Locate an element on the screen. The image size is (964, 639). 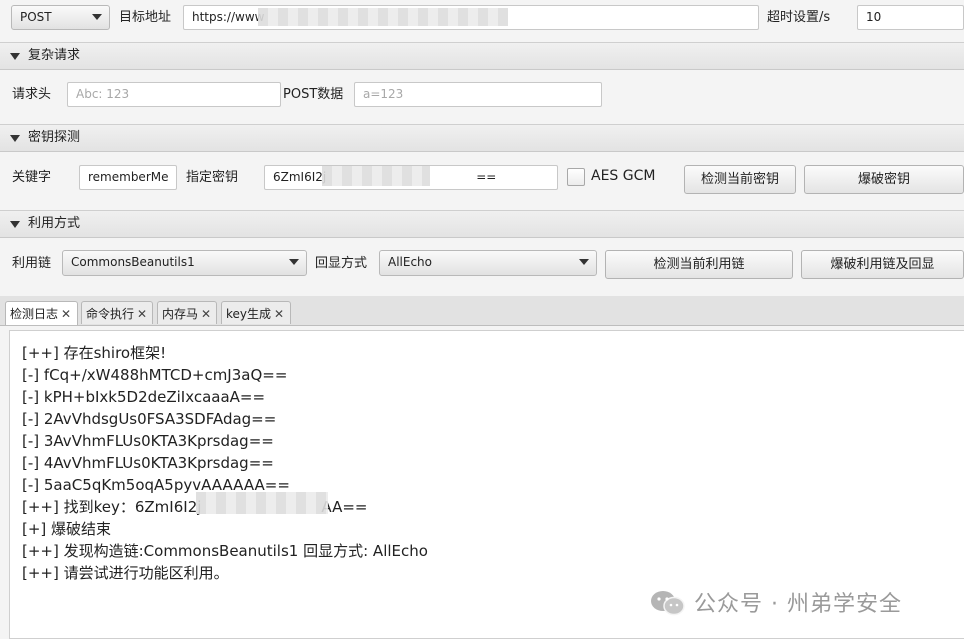
header-label: 请求头 is located at coordinates (32, 94).